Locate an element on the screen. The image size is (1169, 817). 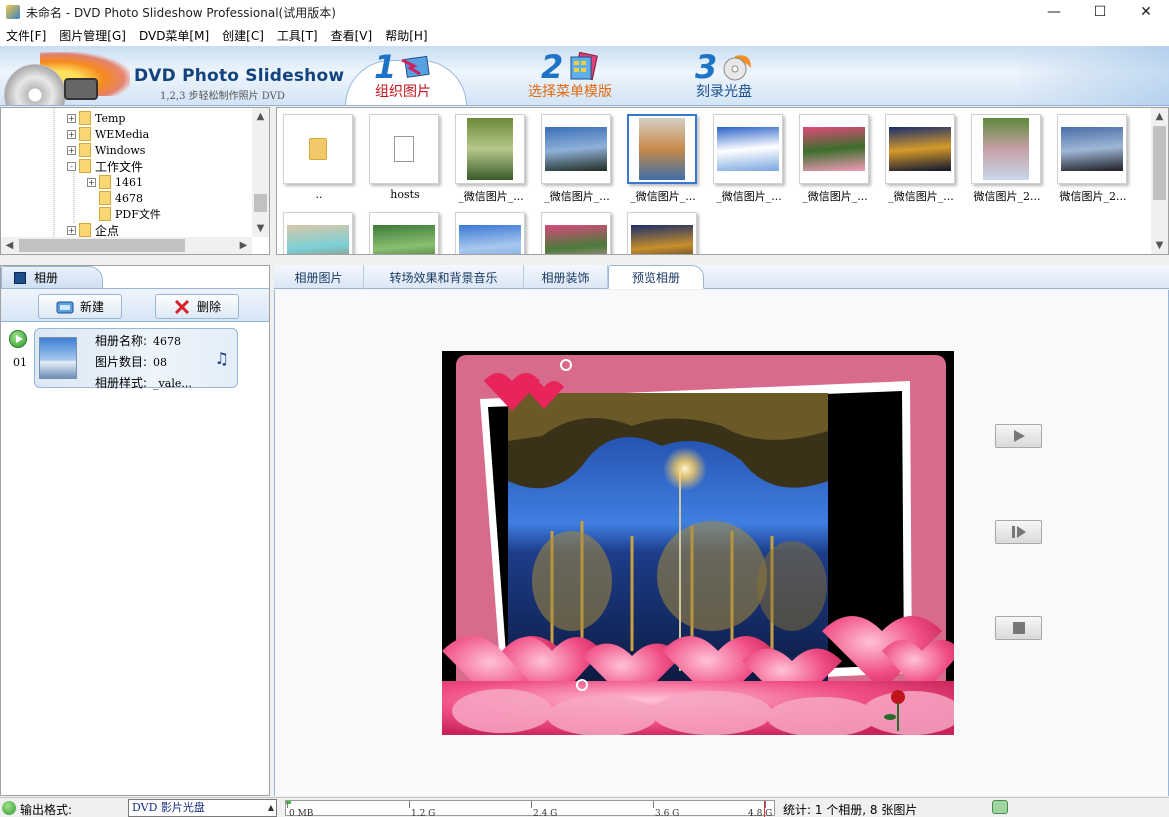
folder-icon is located at coordinates (85, 118).